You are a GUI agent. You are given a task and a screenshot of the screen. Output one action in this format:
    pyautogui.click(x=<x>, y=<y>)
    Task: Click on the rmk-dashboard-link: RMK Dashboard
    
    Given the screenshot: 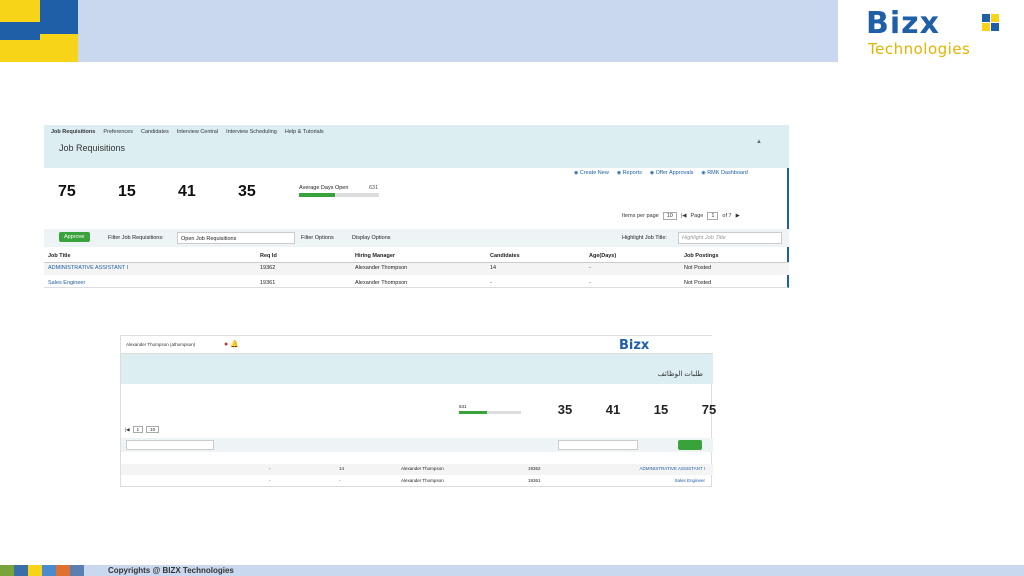 What is the action you would take?
    pyautogui.click(x=724, y=173)
    